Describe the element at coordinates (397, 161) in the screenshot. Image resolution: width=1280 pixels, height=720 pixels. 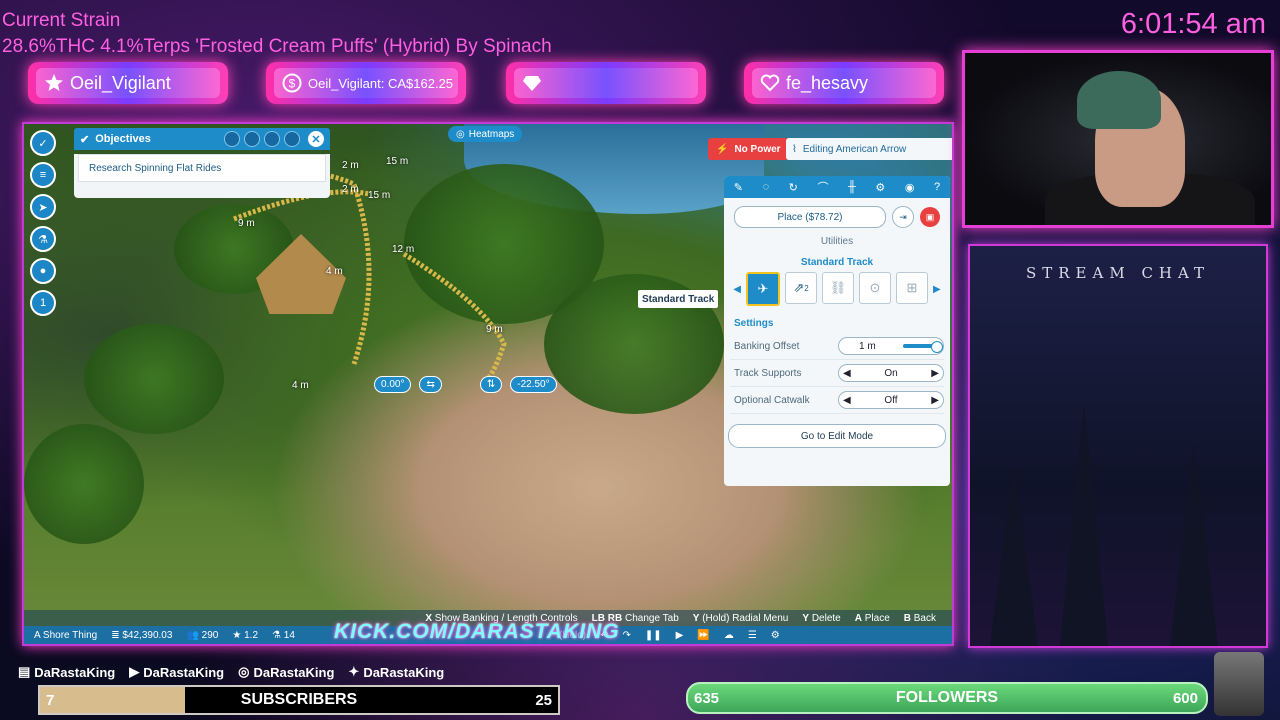
I see `height-marker: 15 m` at that location.